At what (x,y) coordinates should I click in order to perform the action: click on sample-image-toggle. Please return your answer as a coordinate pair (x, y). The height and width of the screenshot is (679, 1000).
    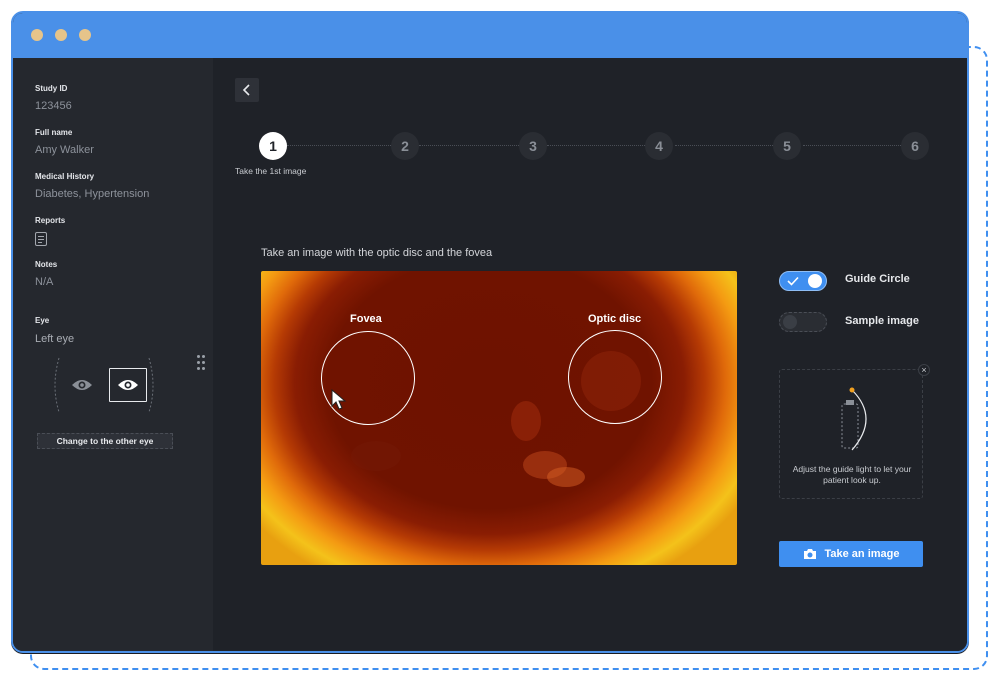
    Looking at the image, I should click on (803, 322).